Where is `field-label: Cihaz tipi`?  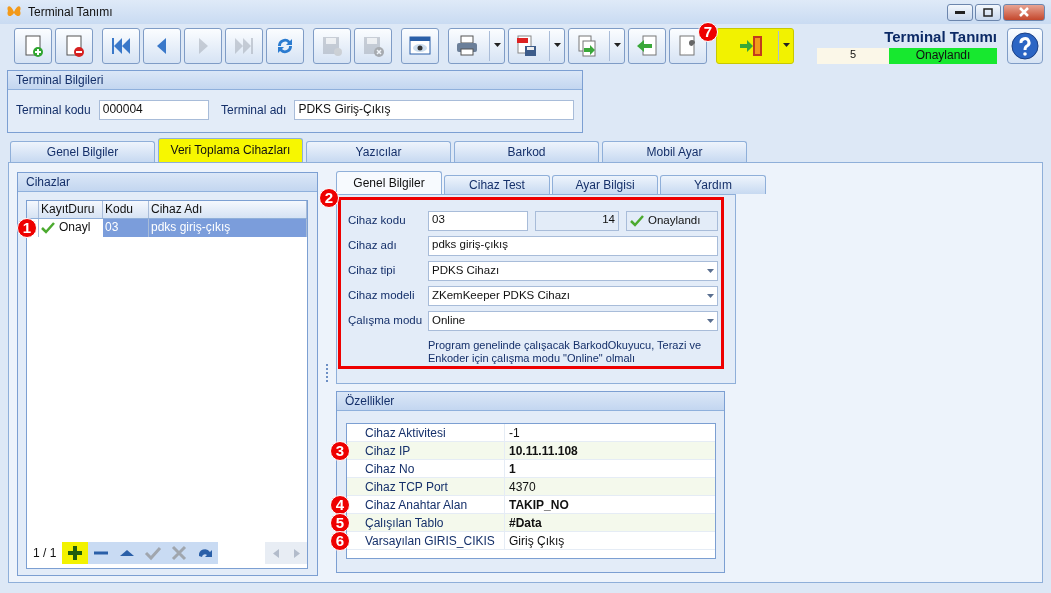 field-label: Cihaz tipi is located at coordinates (372, 270).